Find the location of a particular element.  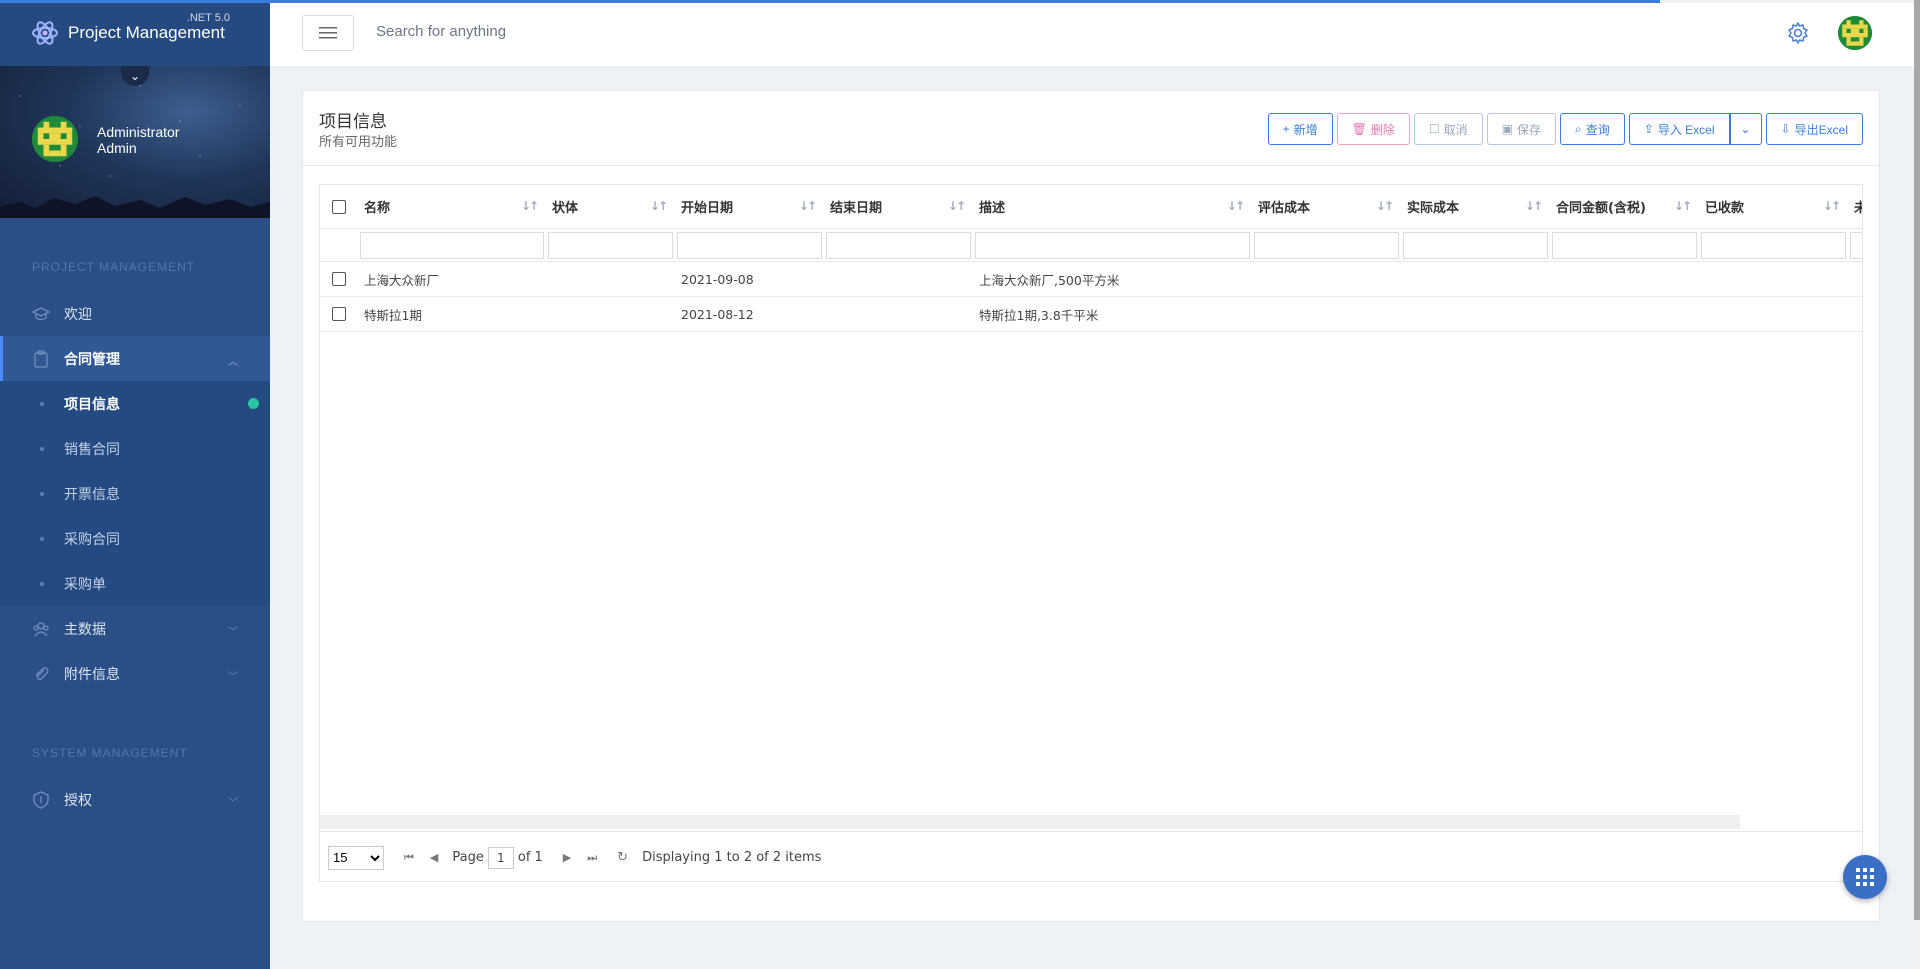

sidebar-item-master-data: 主数据 ﹀ is located at coordinates (135, 628).